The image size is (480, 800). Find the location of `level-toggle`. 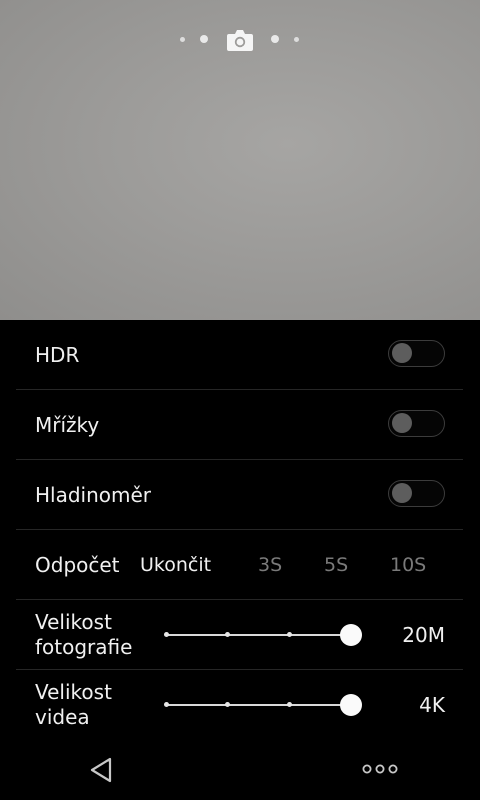

level-toggle is located at coordinates (416, 493).